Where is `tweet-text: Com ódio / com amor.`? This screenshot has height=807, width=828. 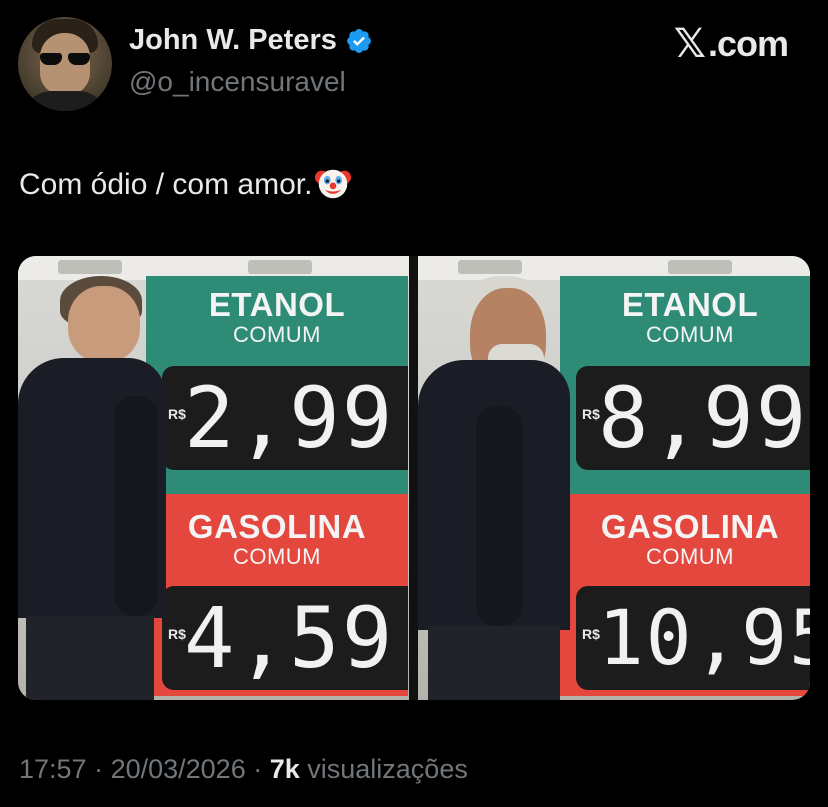
tweet-text: Com ódio / com amor. is located at coordinates (185, 185).